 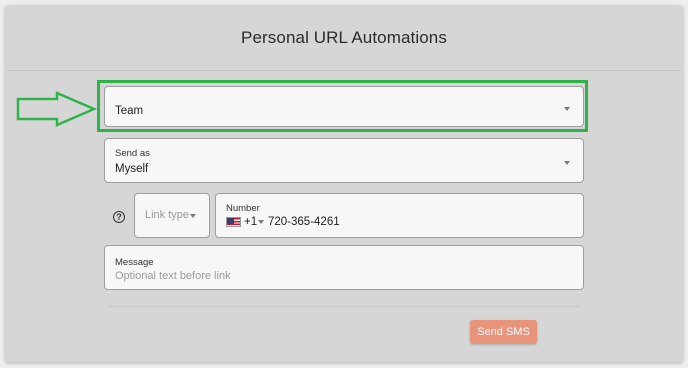 What do you see at coordinates (342, 106) in the screenshot?
I see `annotation-highlight-box` at bounding box center [342, 106].